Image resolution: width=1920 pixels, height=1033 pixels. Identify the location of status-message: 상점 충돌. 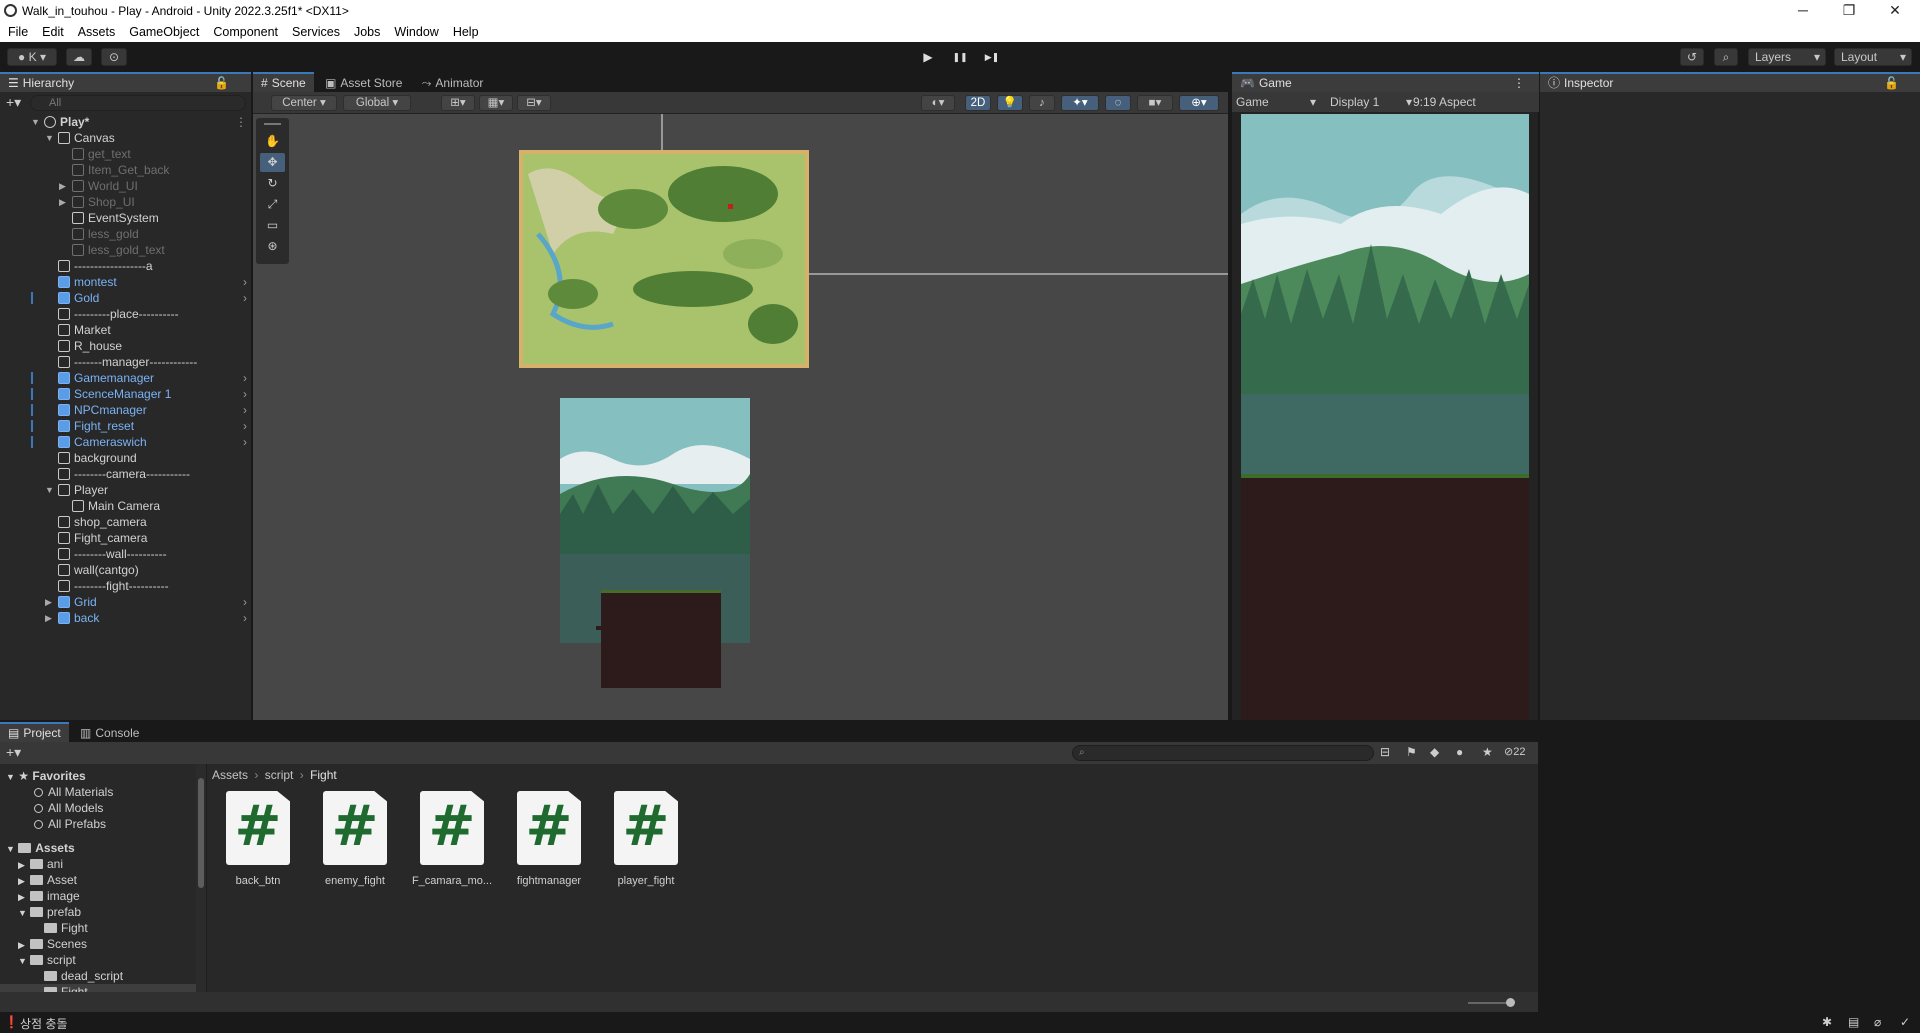
(44, 1023).